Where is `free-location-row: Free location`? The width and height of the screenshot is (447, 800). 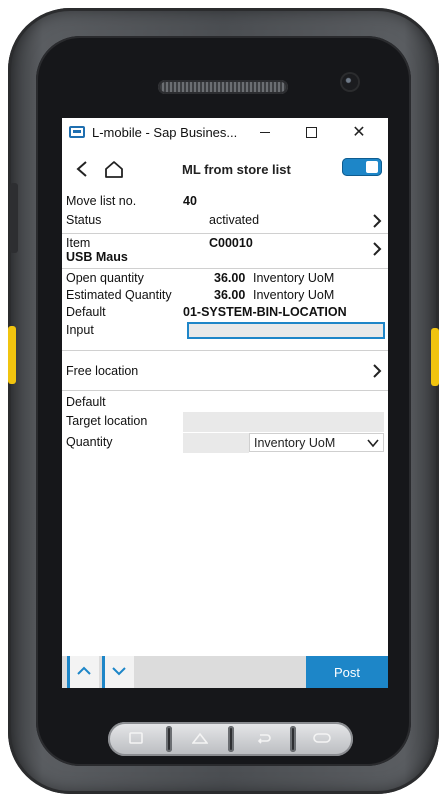
free-location-row: Free location is located at coordinates (225, 372).